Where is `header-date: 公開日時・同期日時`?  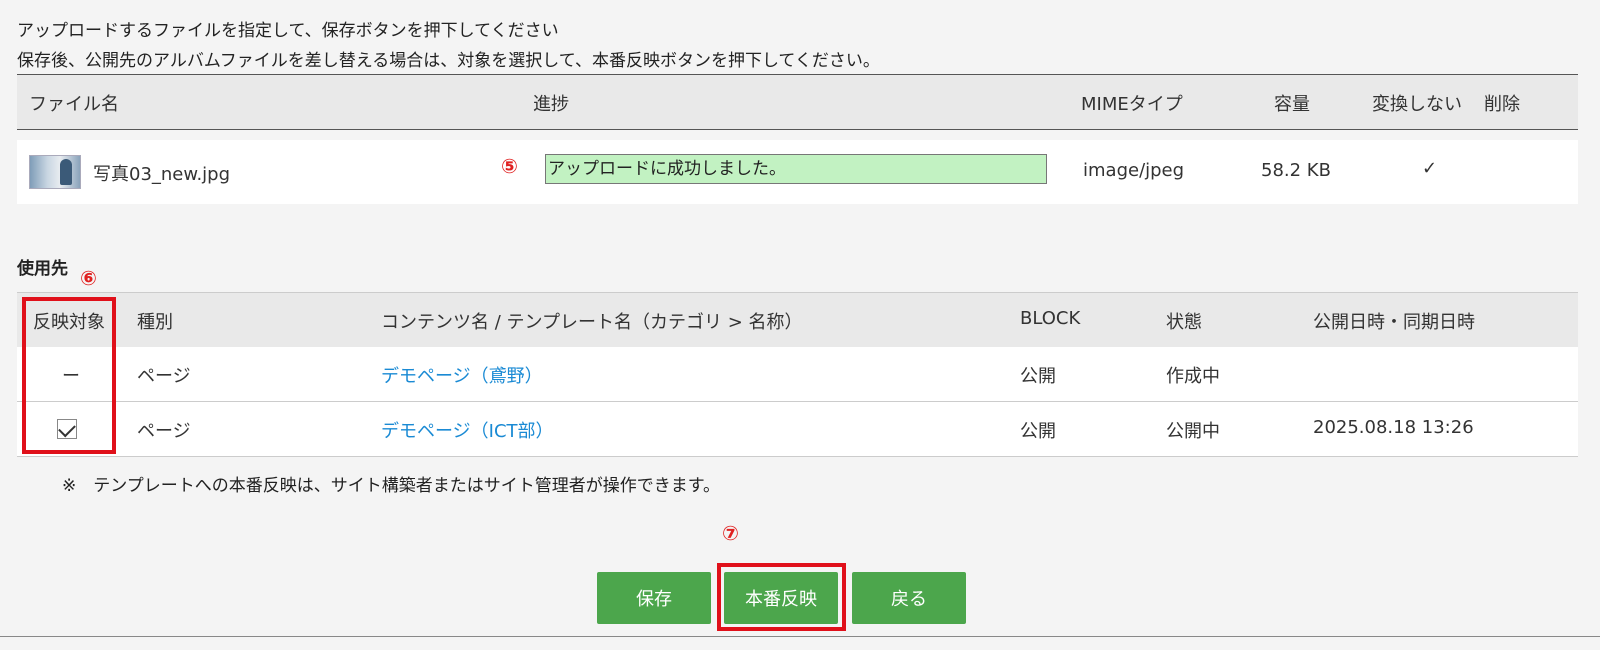
header-date: 公開日時・同期日時 is located at coordinates (1394, 322).